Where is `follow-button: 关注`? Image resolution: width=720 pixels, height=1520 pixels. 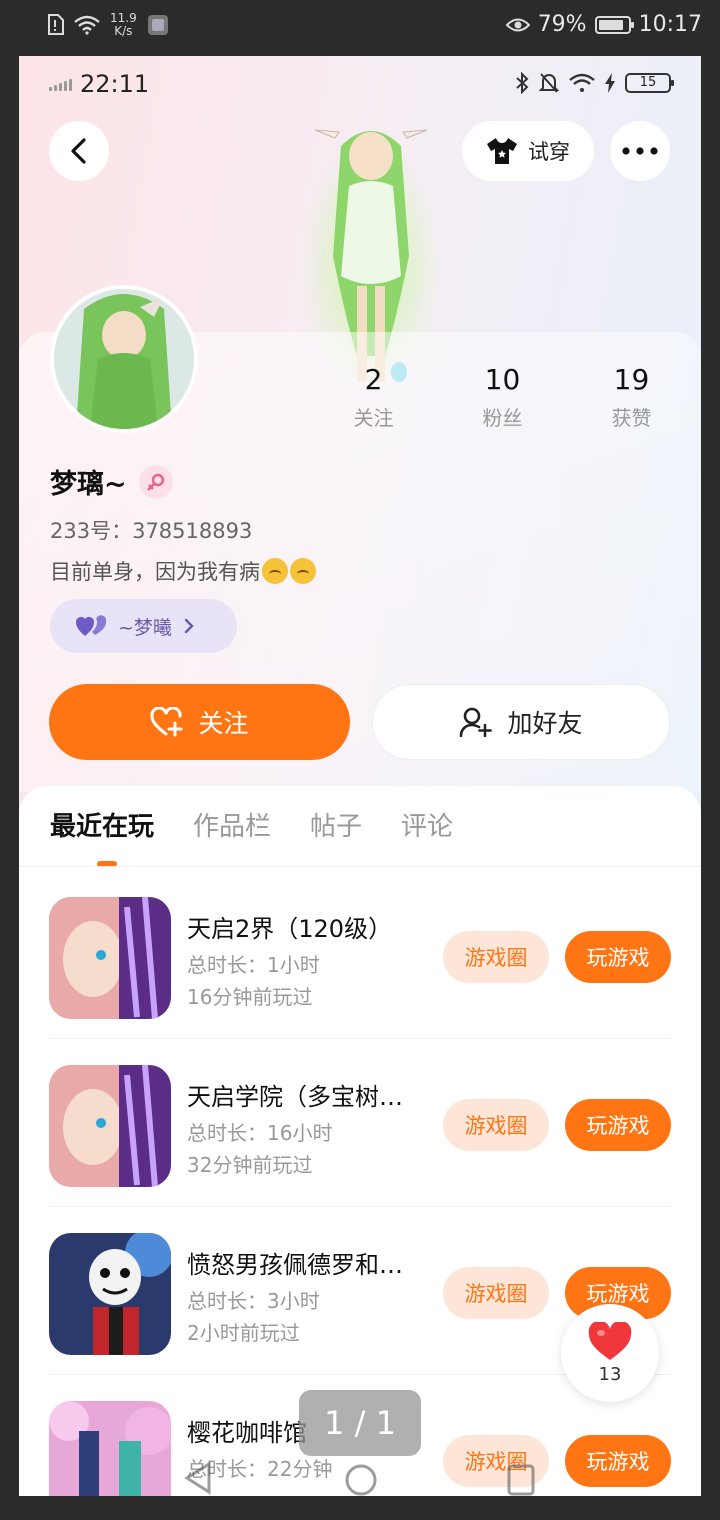 follow-button: 关注 is located at coordinates (199, 722).